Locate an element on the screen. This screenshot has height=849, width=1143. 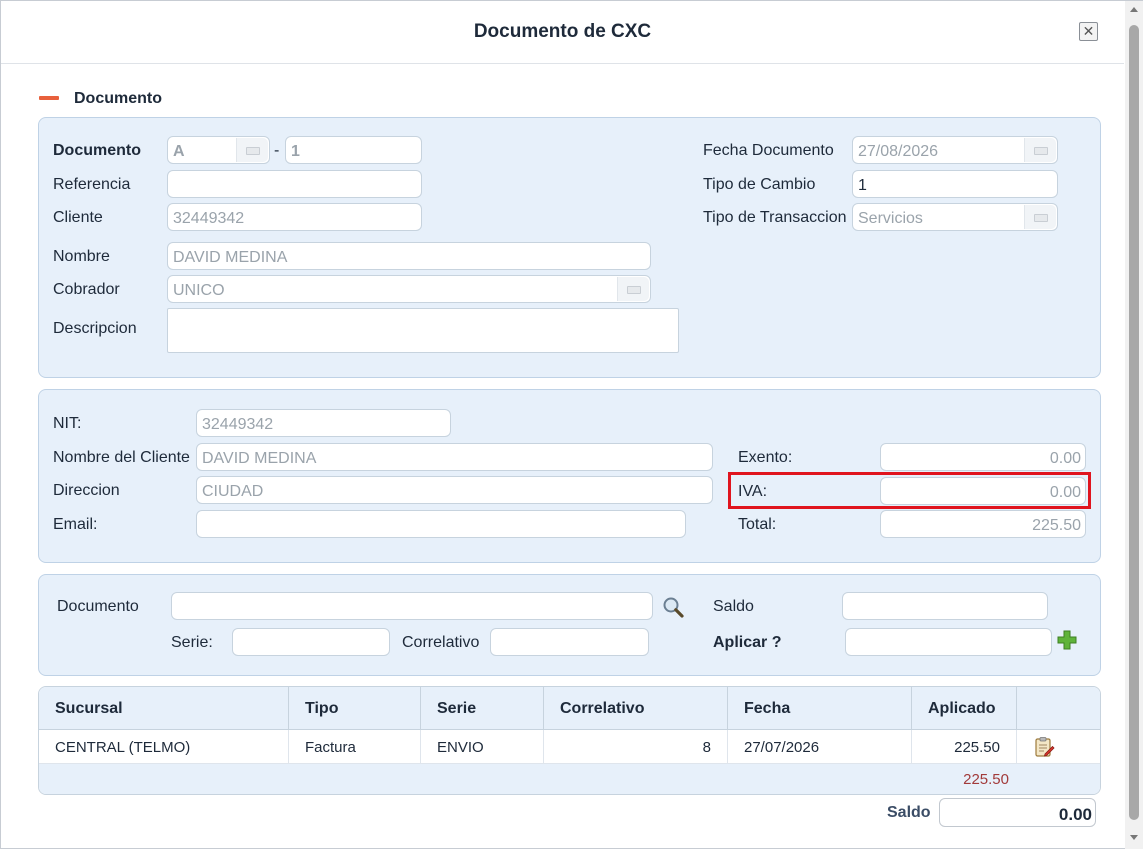
tipo-cambio-input: 1 is located at coordinates (955, 184).